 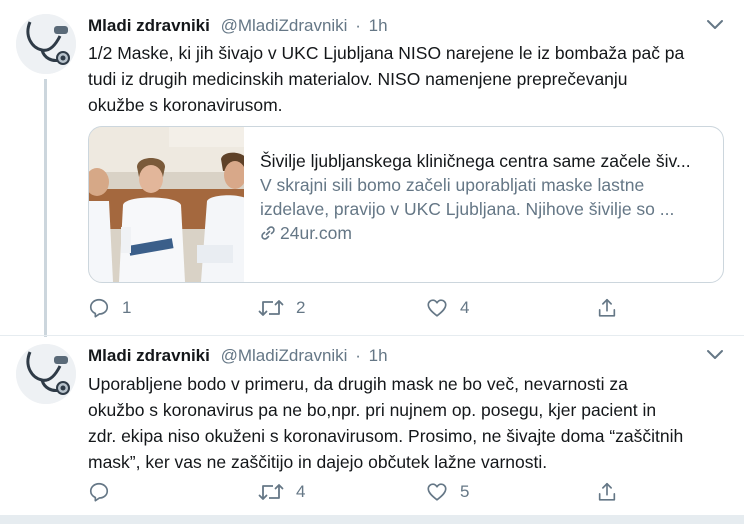 I want to click on retweet-count: 2, so click(x=301, y=307).